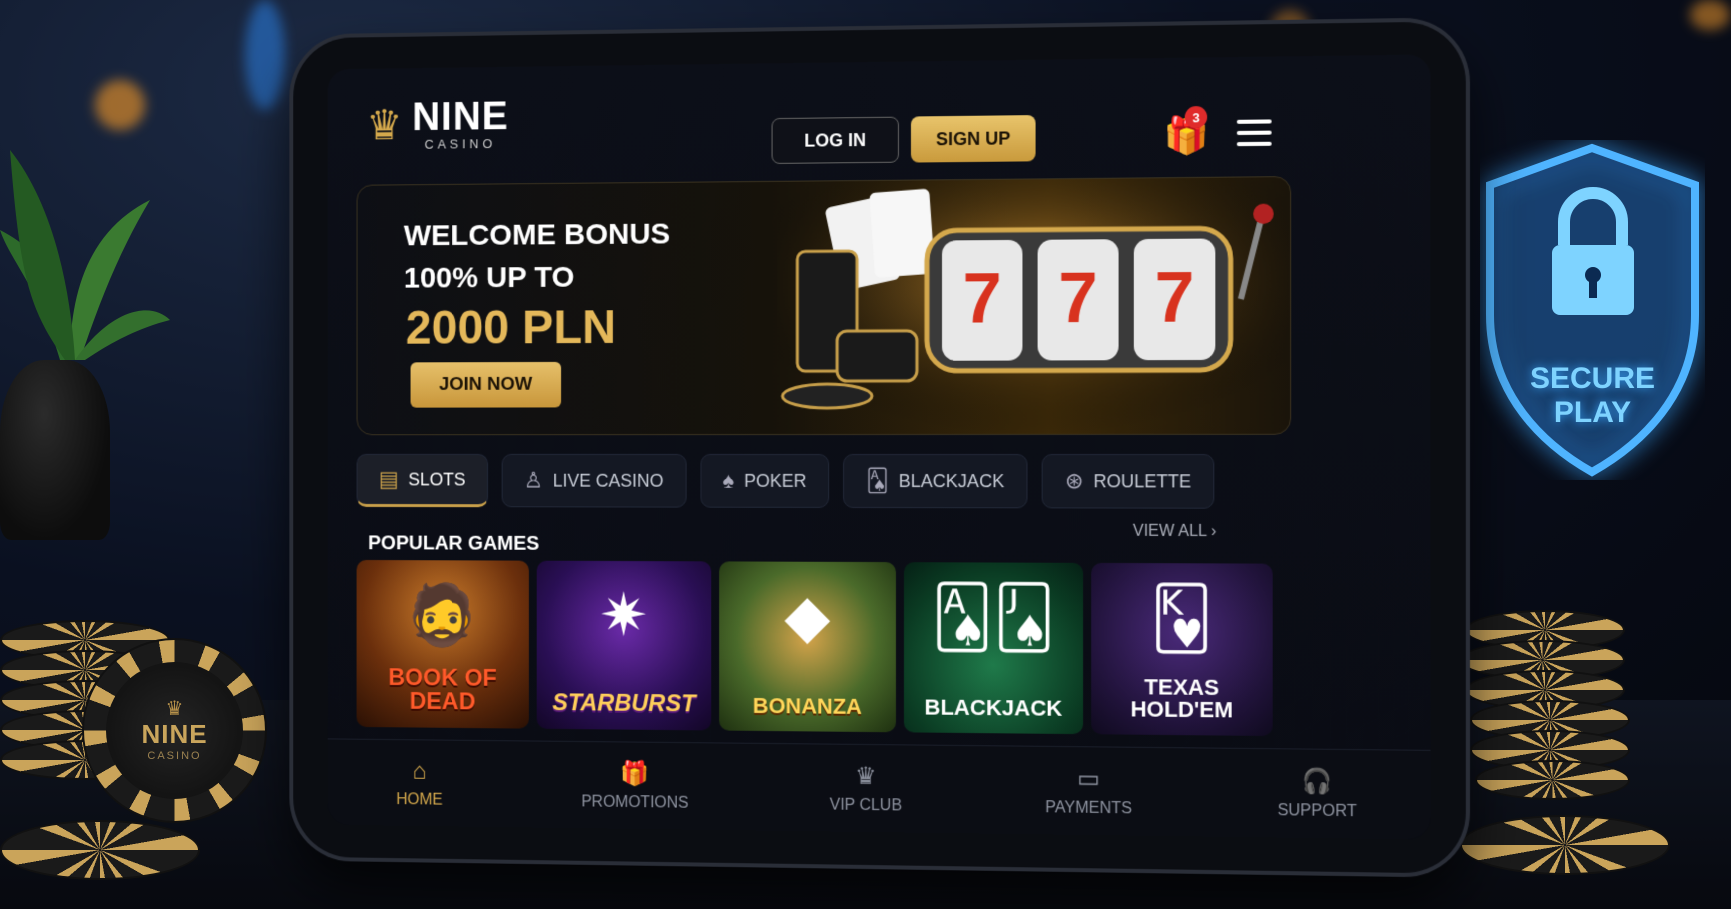 The height and width of the screenshot is (909, 1731). I want to click on nav-label: HOME, so click(419, 799).